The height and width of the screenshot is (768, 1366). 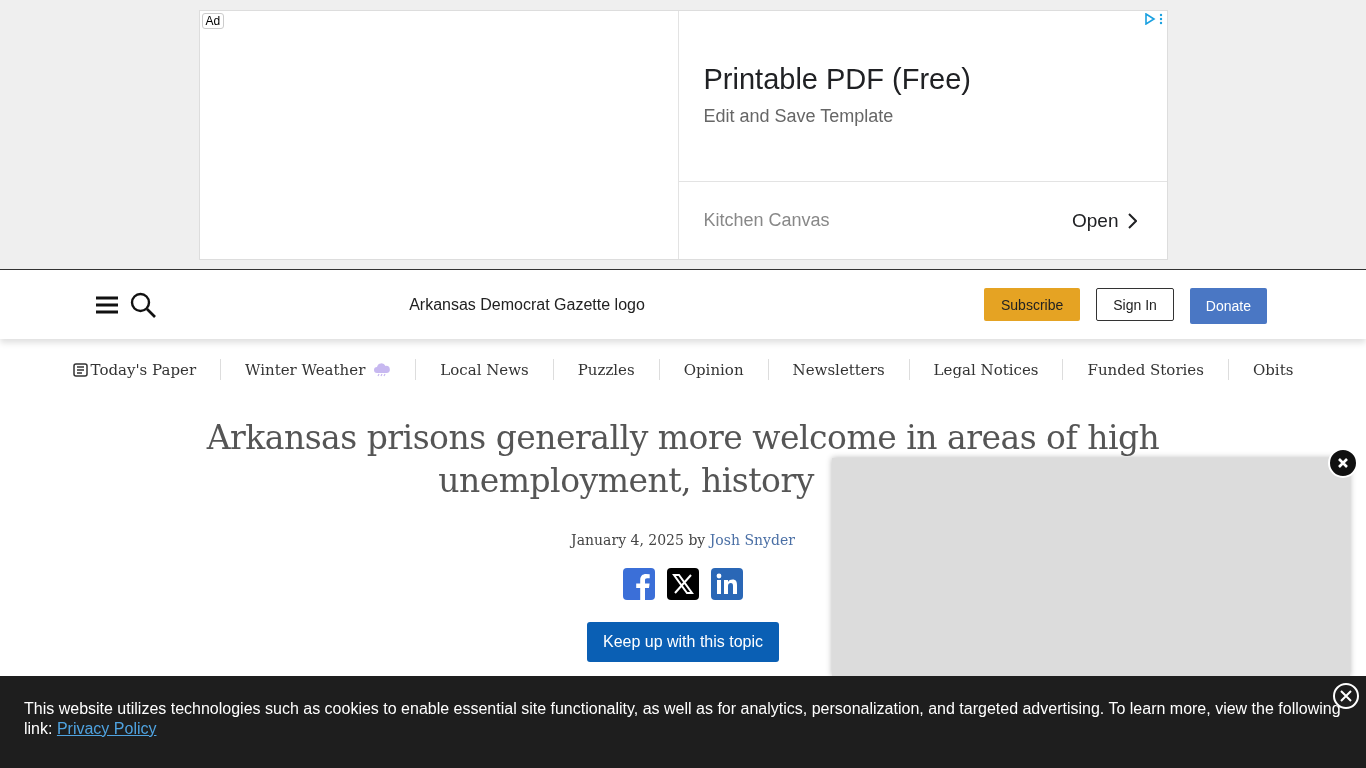 What do you see at coordinates (727, 584) in the screenshot?
I see `linkedin-icon` at bounding box center [727, 584].